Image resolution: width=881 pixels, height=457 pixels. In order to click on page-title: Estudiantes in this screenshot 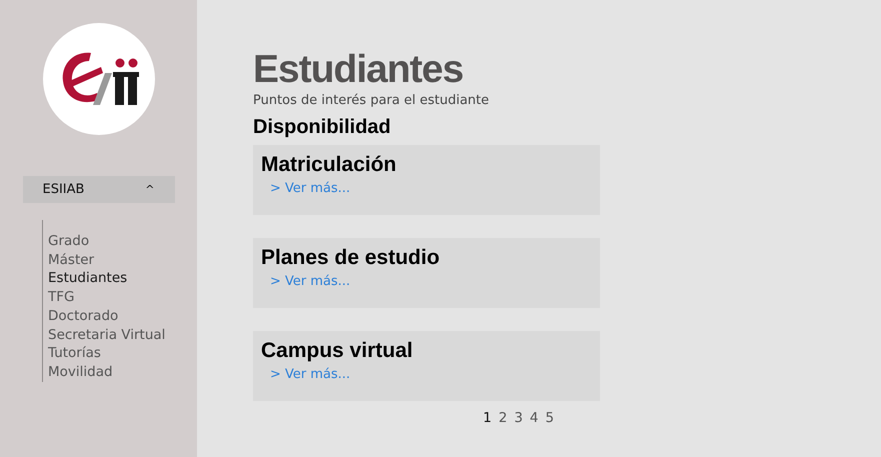, I will do `click(358, 70)`.